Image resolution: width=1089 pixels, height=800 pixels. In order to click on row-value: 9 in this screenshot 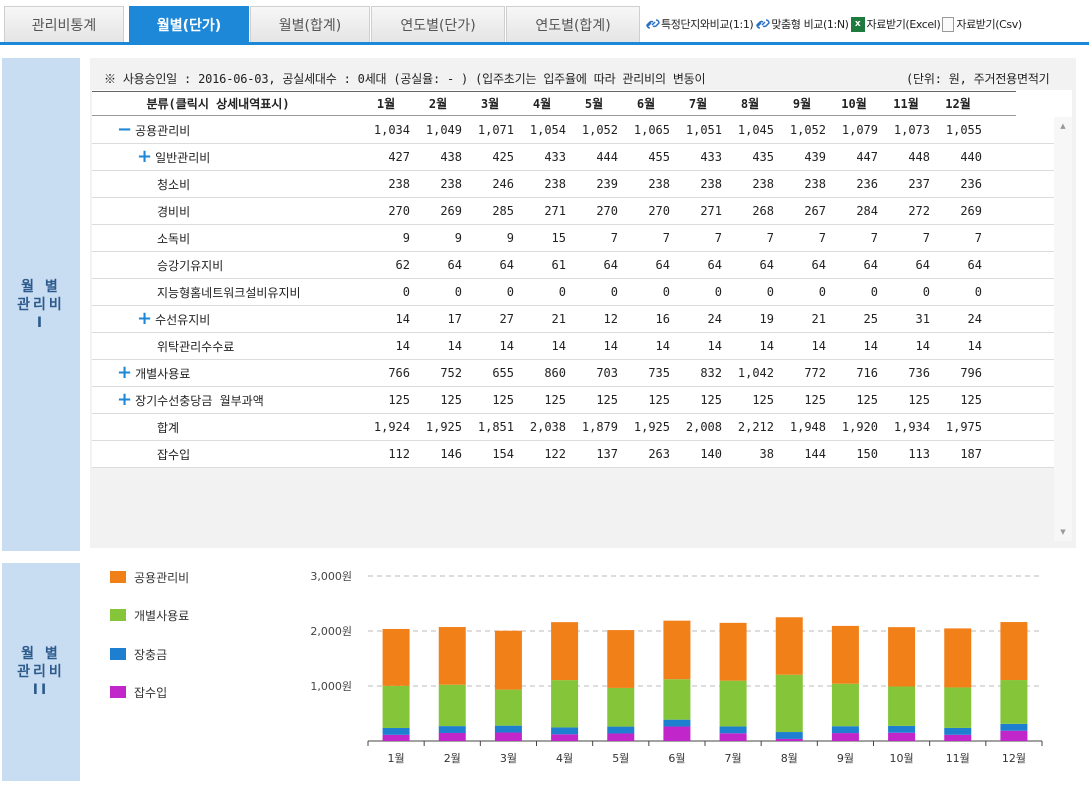, I will do `click(510, 238)`.